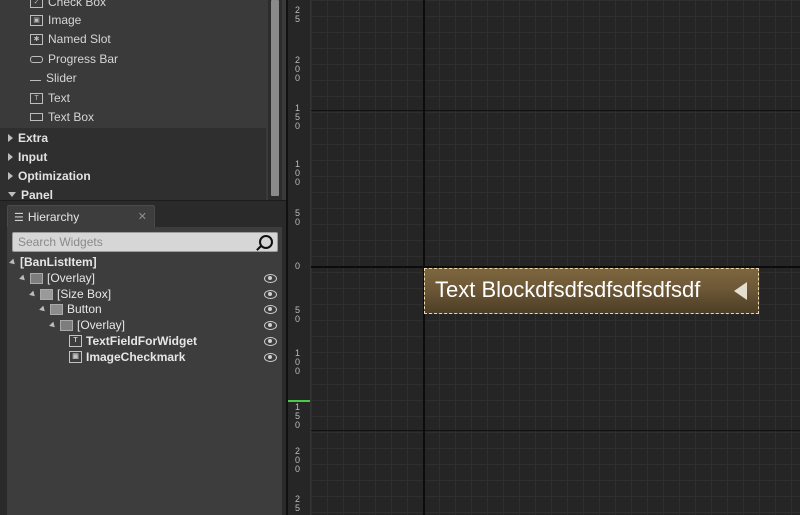 The image size is (800, 515). I want to click on palette-item-text-box: Text Box, so click(62, 117).